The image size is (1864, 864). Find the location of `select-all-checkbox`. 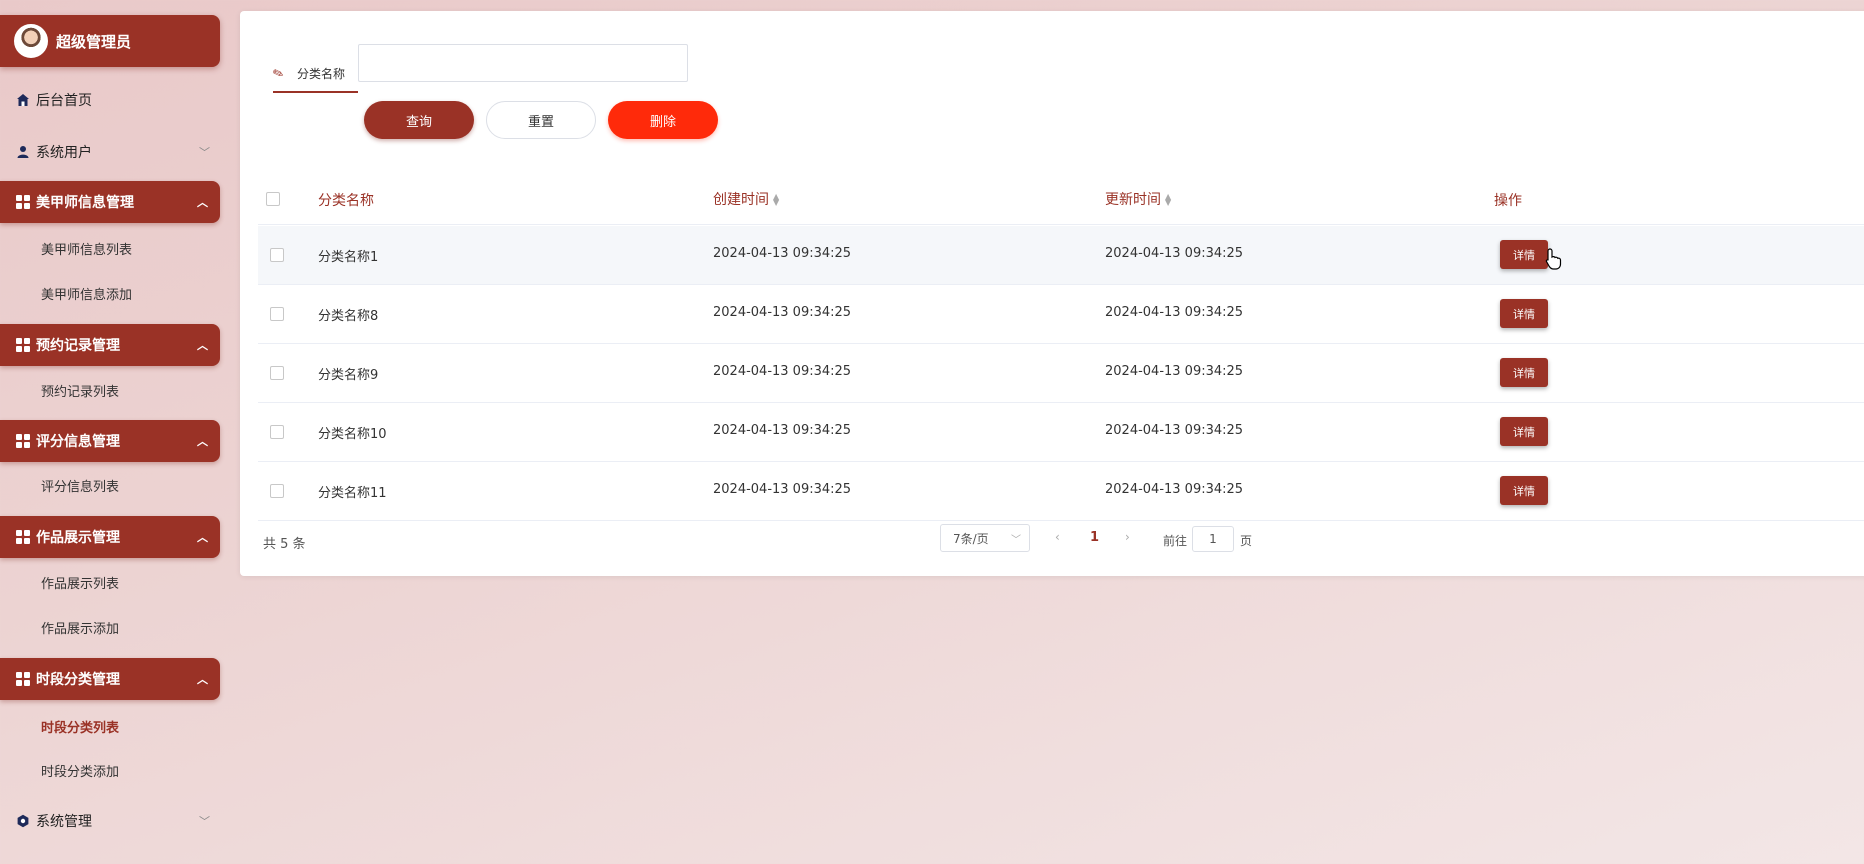

select-all-checkbox is located at coordinates (273, 199).